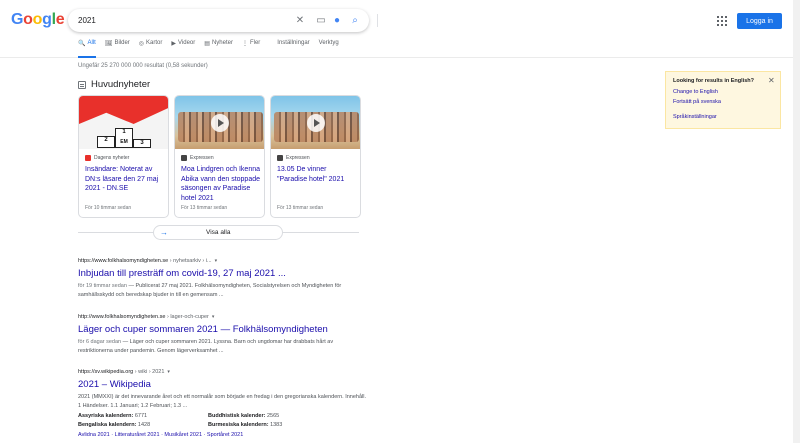 The width and height of the screenshot is (800, 443). Describe the element at coordinates (713, 81) in the screenshot. I see `panel-title: Looking for results in English?` at that location.